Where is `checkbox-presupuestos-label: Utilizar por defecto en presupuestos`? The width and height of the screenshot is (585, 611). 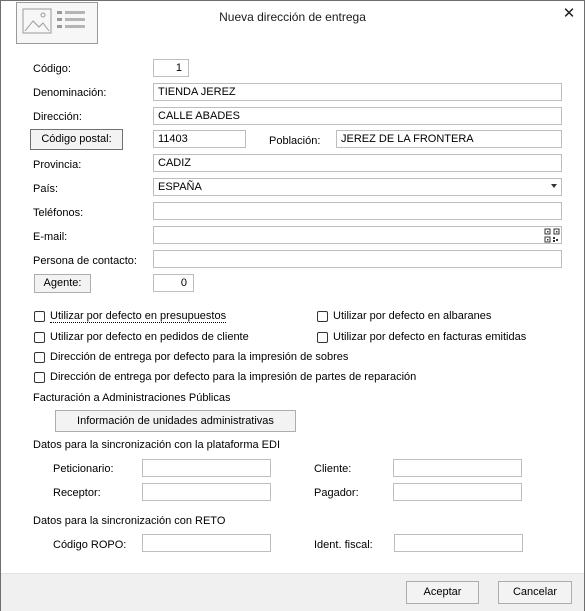 checkbox-presupuestos-label: Utilizar por defecto en presupuestos is located at coordinates (138, 316).